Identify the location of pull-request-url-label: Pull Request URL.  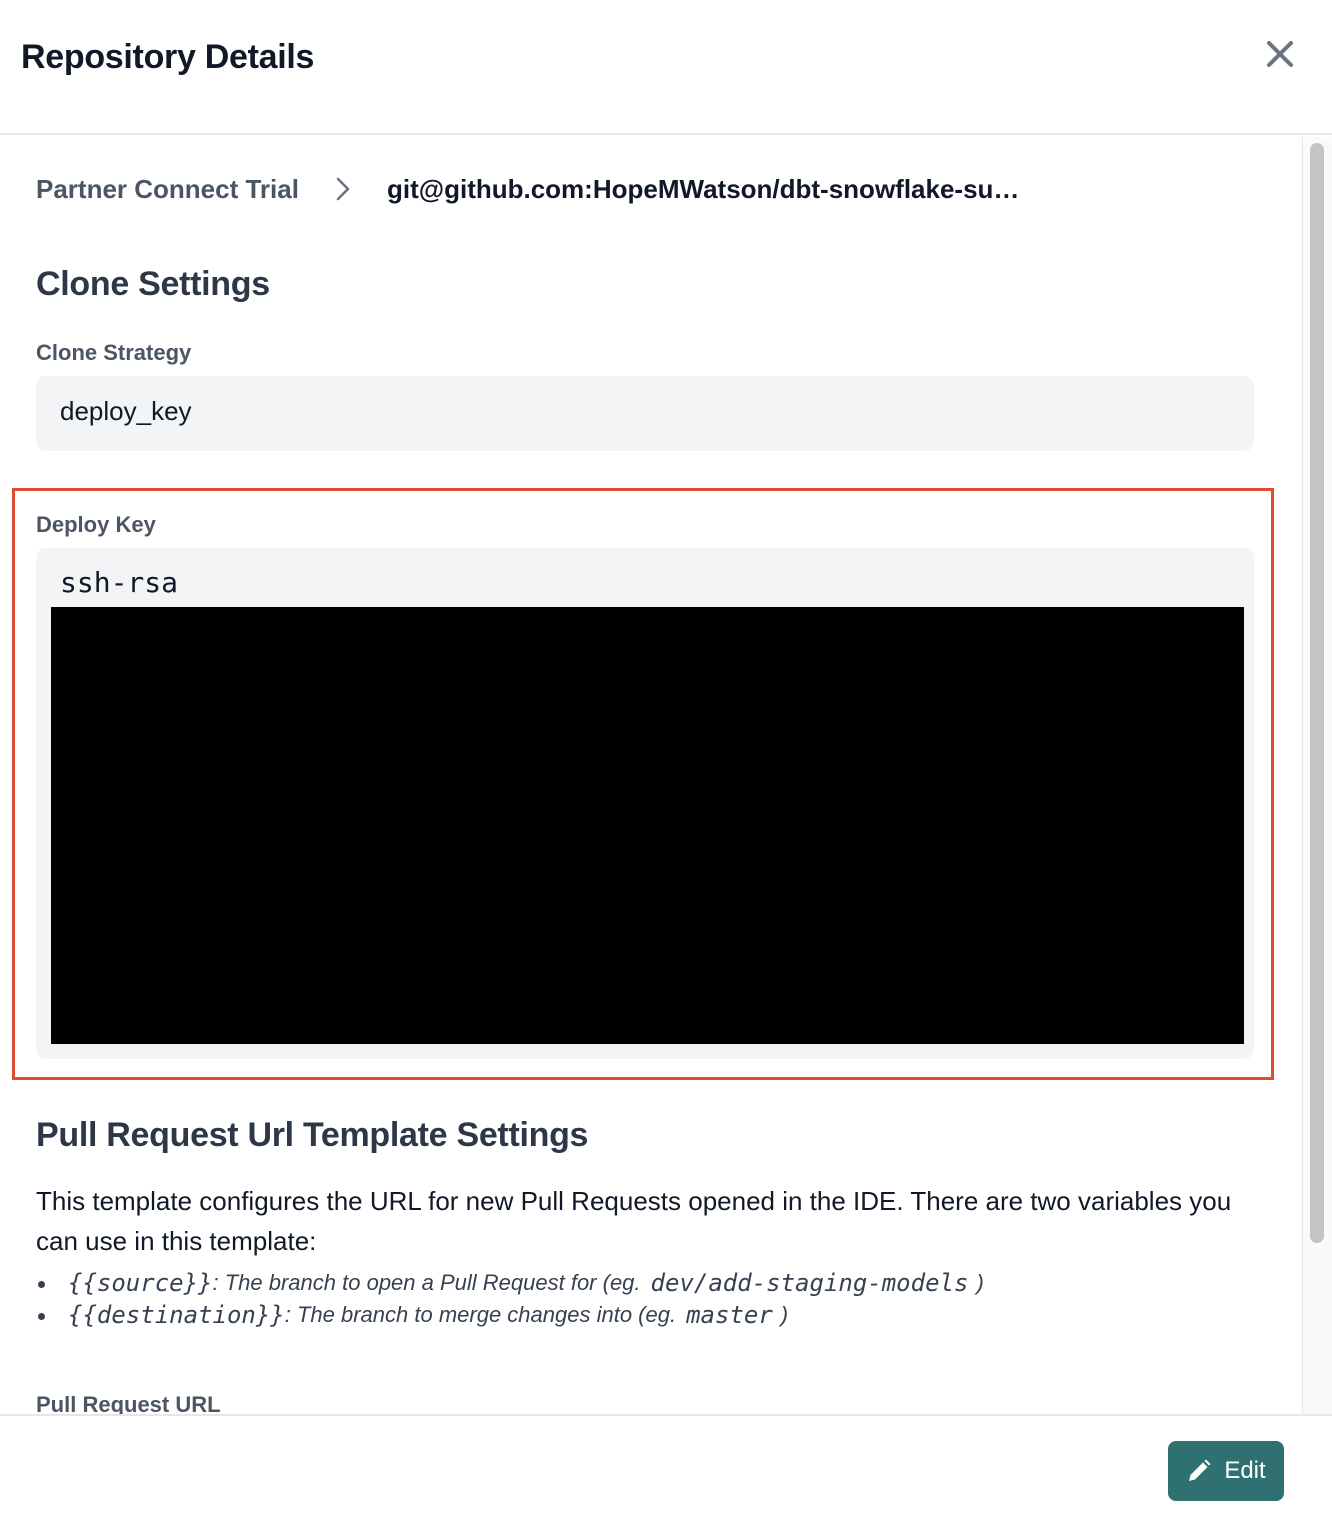
(128, 1403).